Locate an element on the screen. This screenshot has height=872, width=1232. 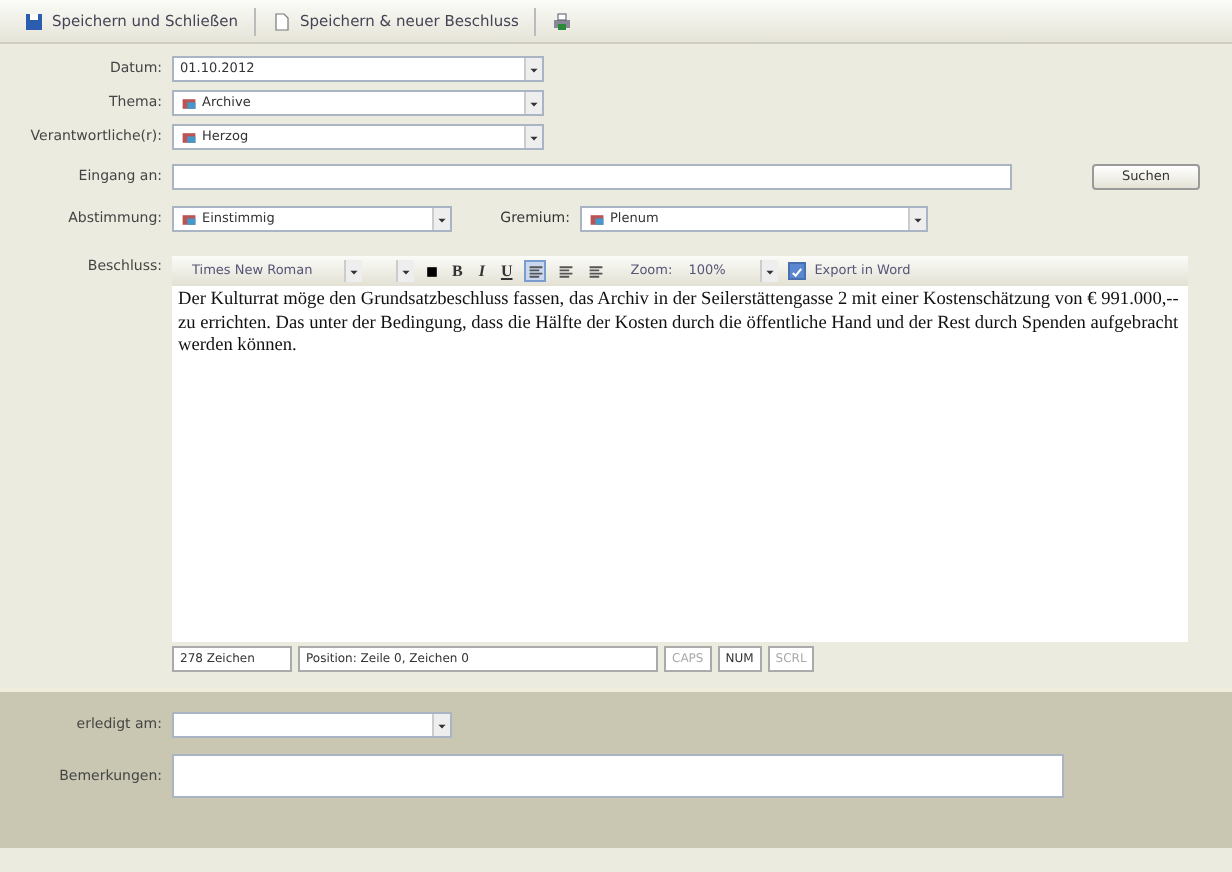
printer-icon is located at coordinates (562, 21).